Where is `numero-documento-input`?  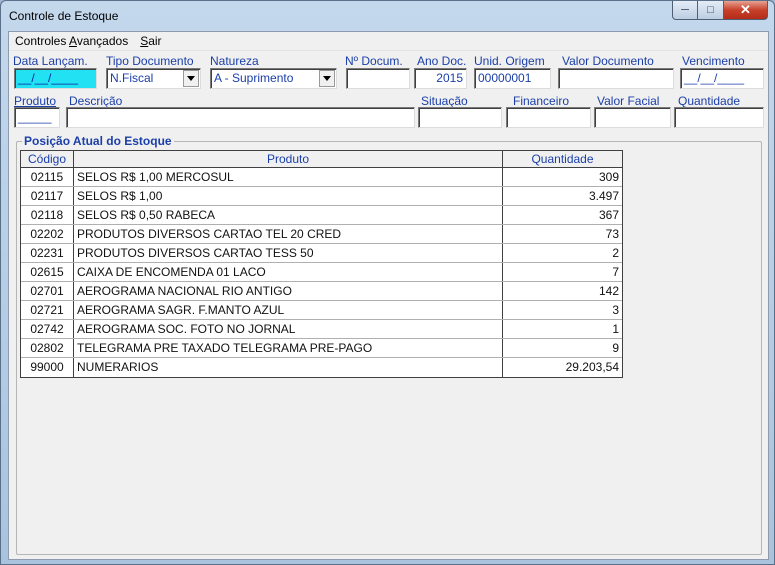
numero-documento-input is located at coordinates (378, 78).